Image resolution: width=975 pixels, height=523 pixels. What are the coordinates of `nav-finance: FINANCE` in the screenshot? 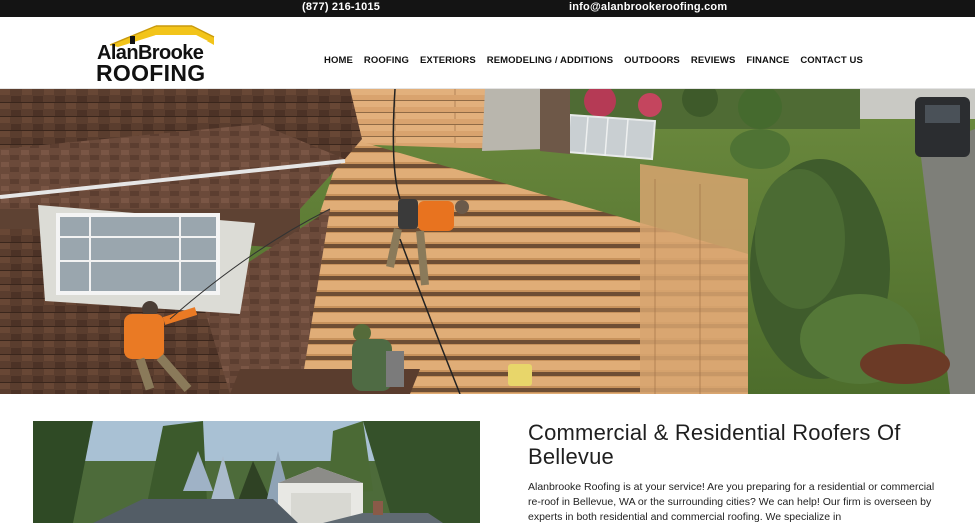 It's located at (767, 60).